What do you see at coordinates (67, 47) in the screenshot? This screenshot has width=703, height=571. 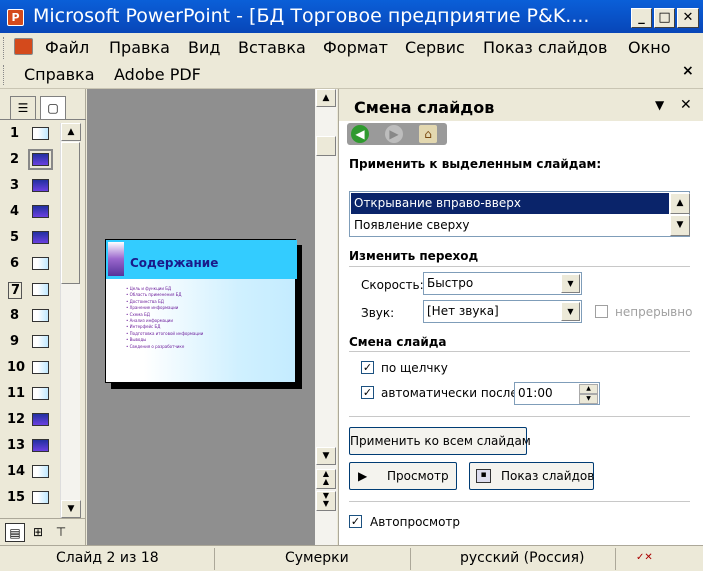 I see `menu-file: Файл` at bounding box center [67, 47].